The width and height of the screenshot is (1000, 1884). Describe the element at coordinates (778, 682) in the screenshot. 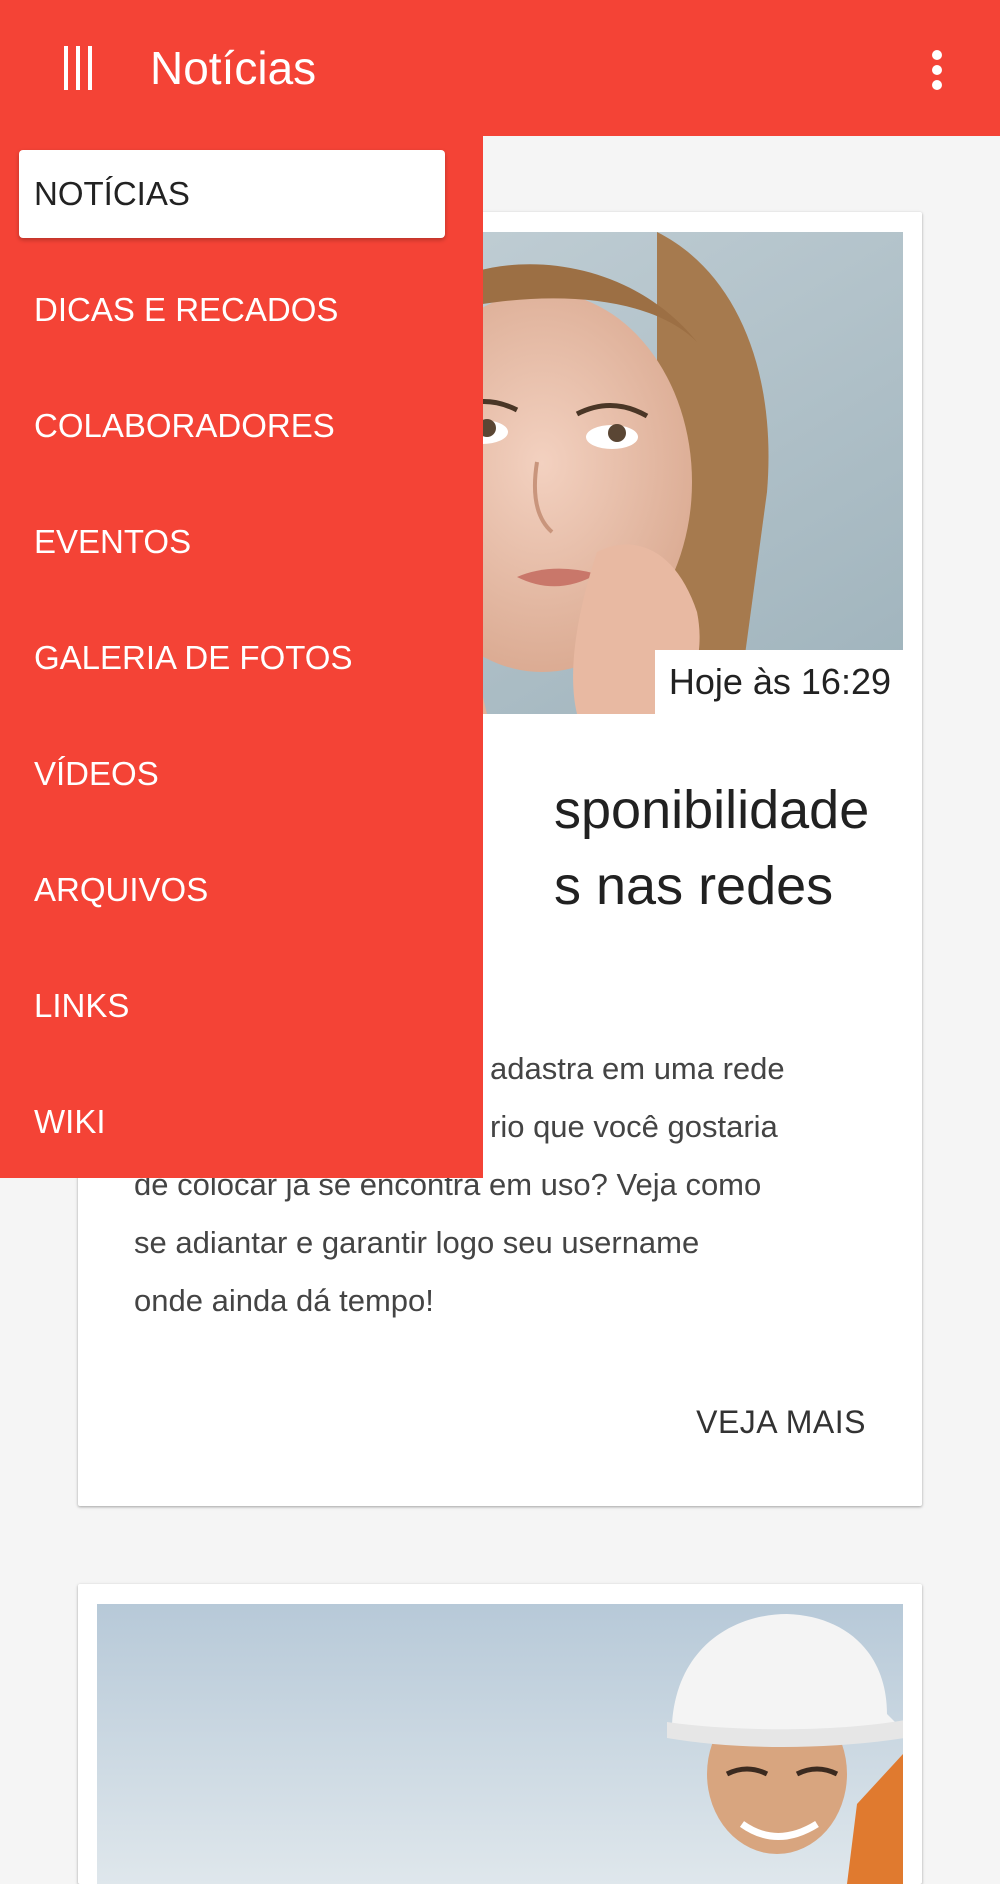

I see `timestamp: Hoje às 16:29` at that location.